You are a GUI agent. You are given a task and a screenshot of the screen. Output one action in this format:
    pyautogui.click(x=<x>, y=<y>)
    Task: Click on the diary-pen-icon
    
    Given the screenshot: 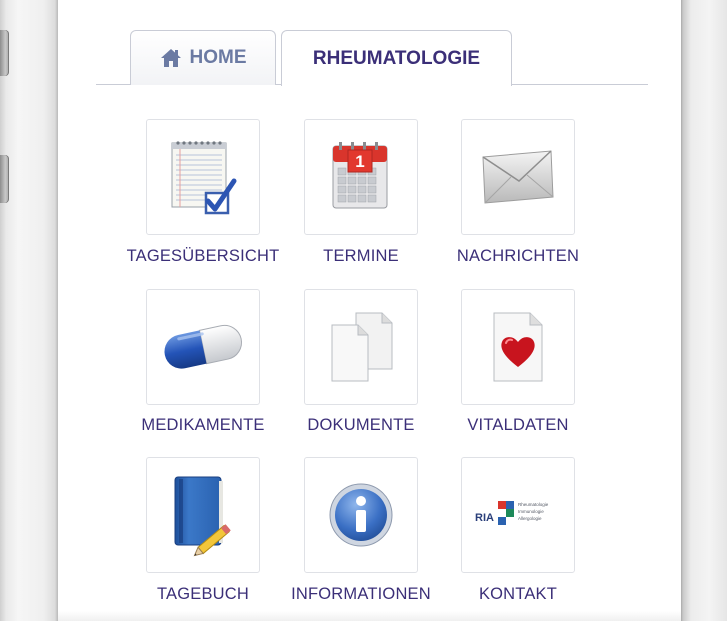 What is the action you would take?
    pyautogui.click(x=202, y=516)
    